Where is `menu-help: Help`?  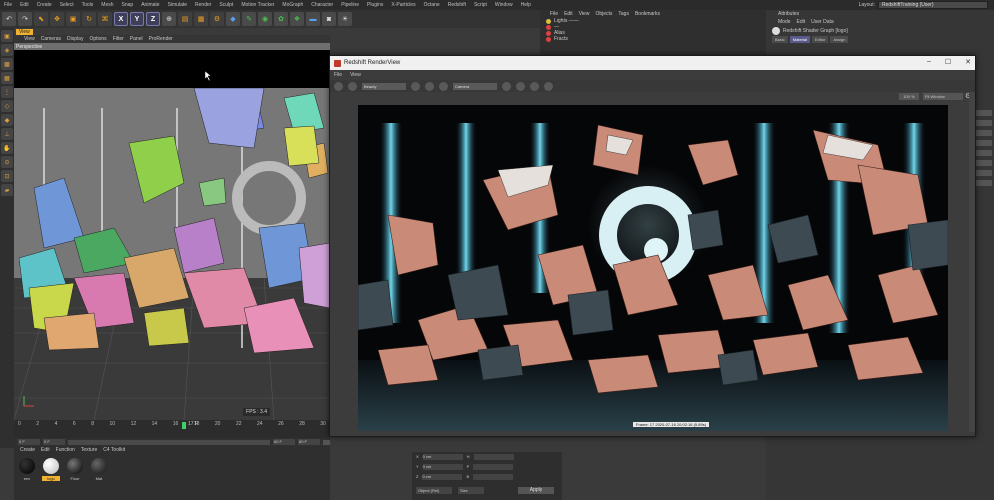
menu-help: Help is located at coordinates (526, 5).